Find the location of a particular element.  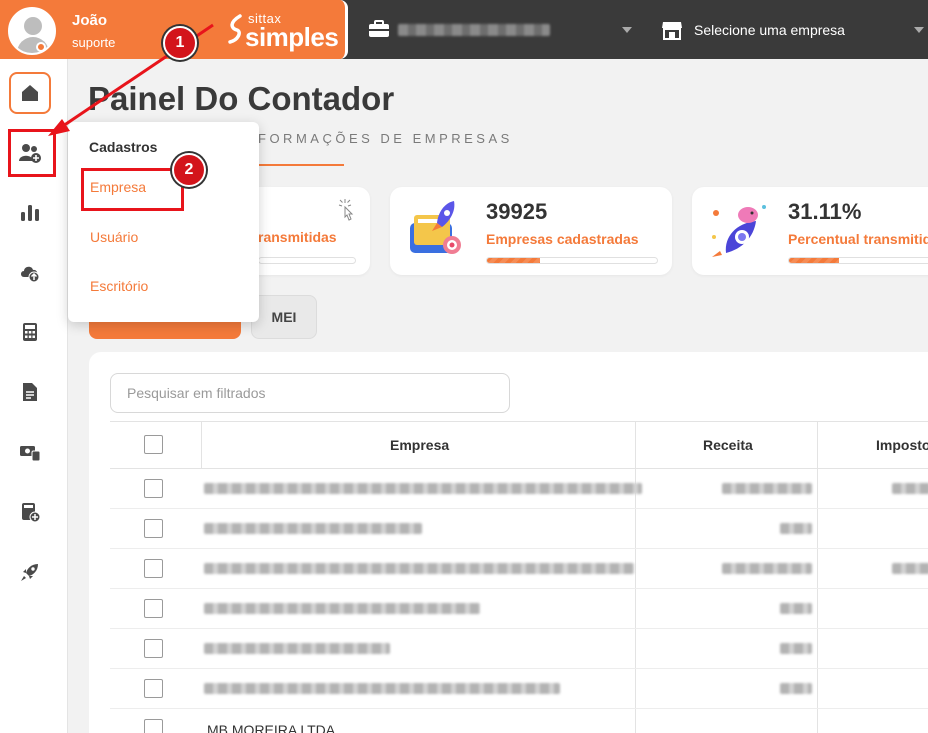

column-header-imposto: Imposto is located at coordinates (902, 445).